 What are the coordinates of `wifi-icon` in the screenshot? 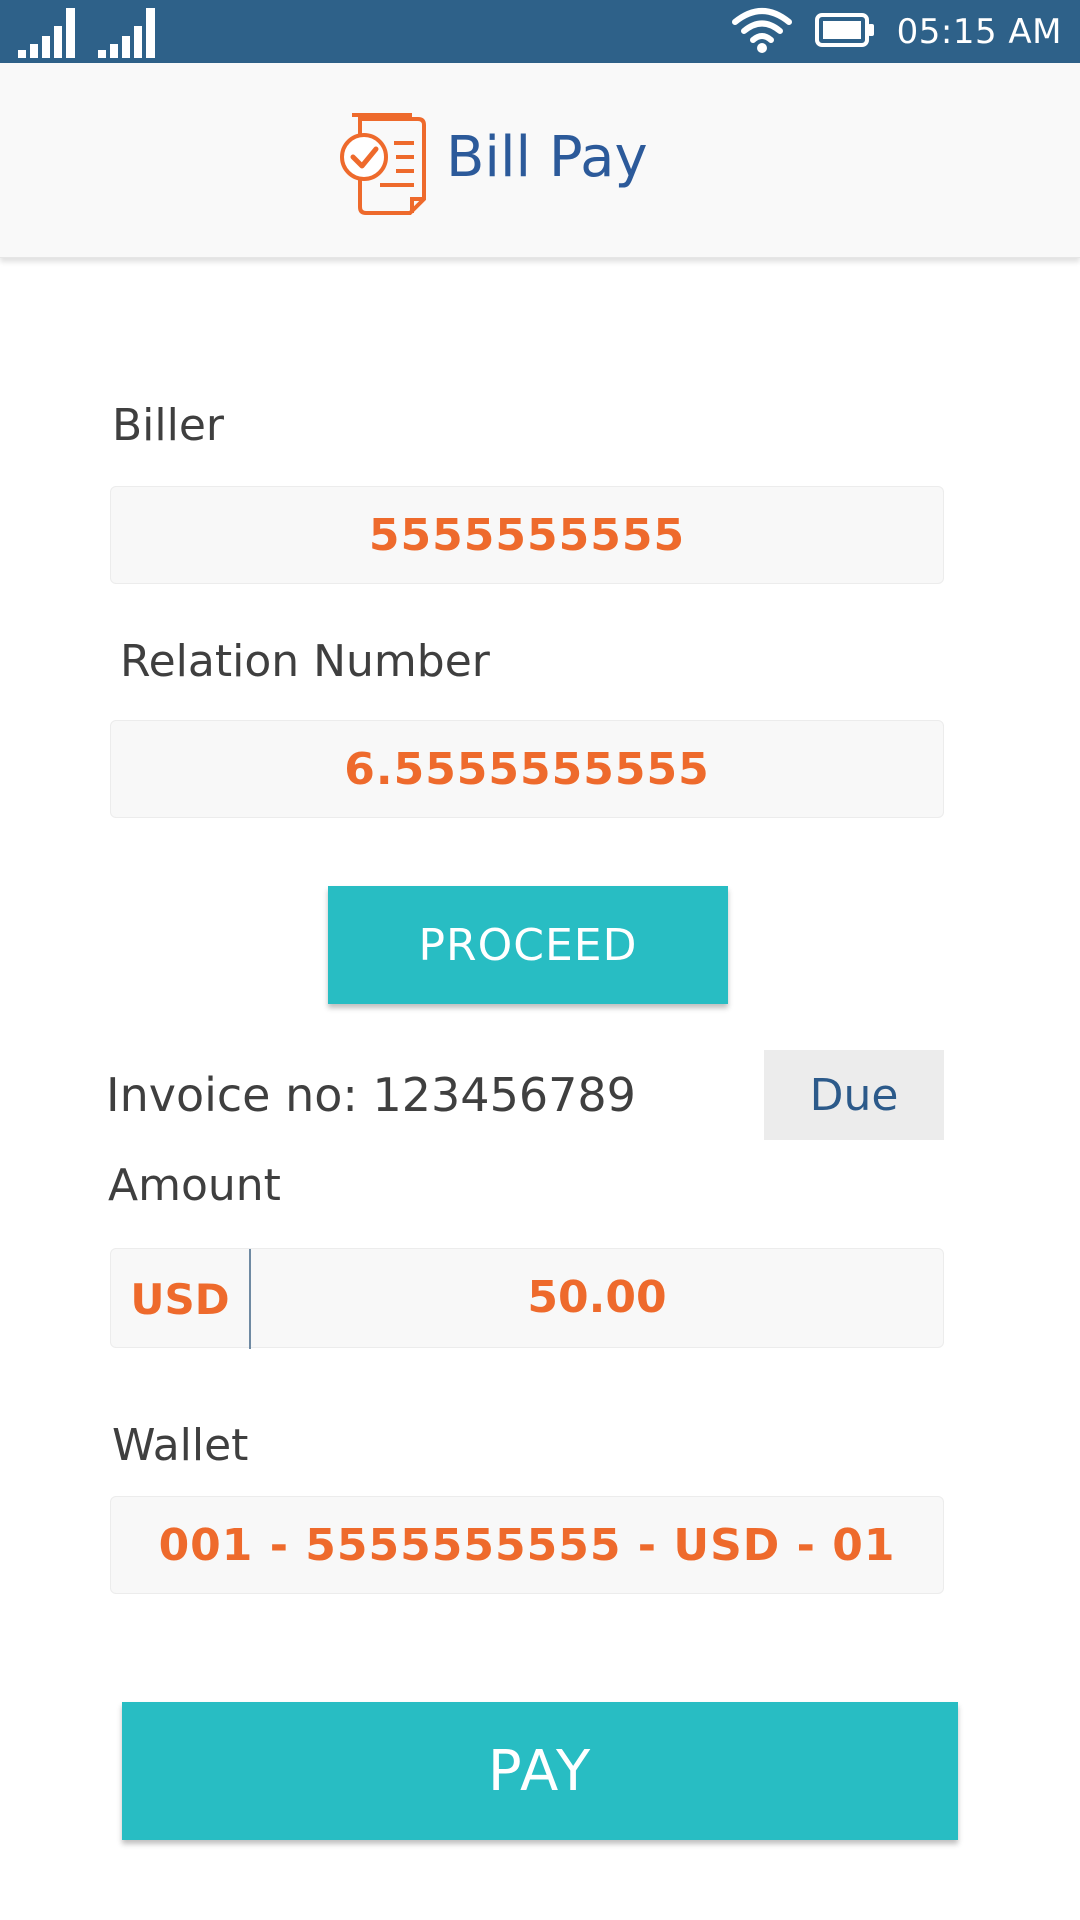 It's located at (762, 32).